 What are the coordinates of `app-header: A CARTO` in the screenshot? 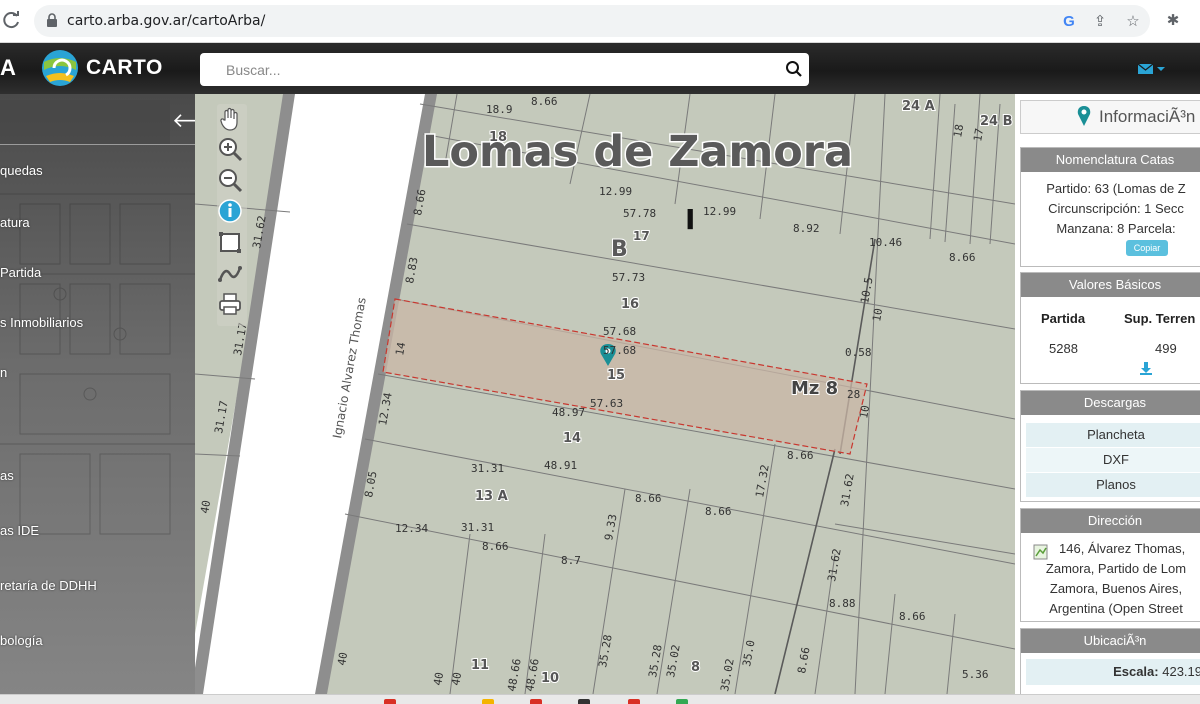 It's located at (600, 68).